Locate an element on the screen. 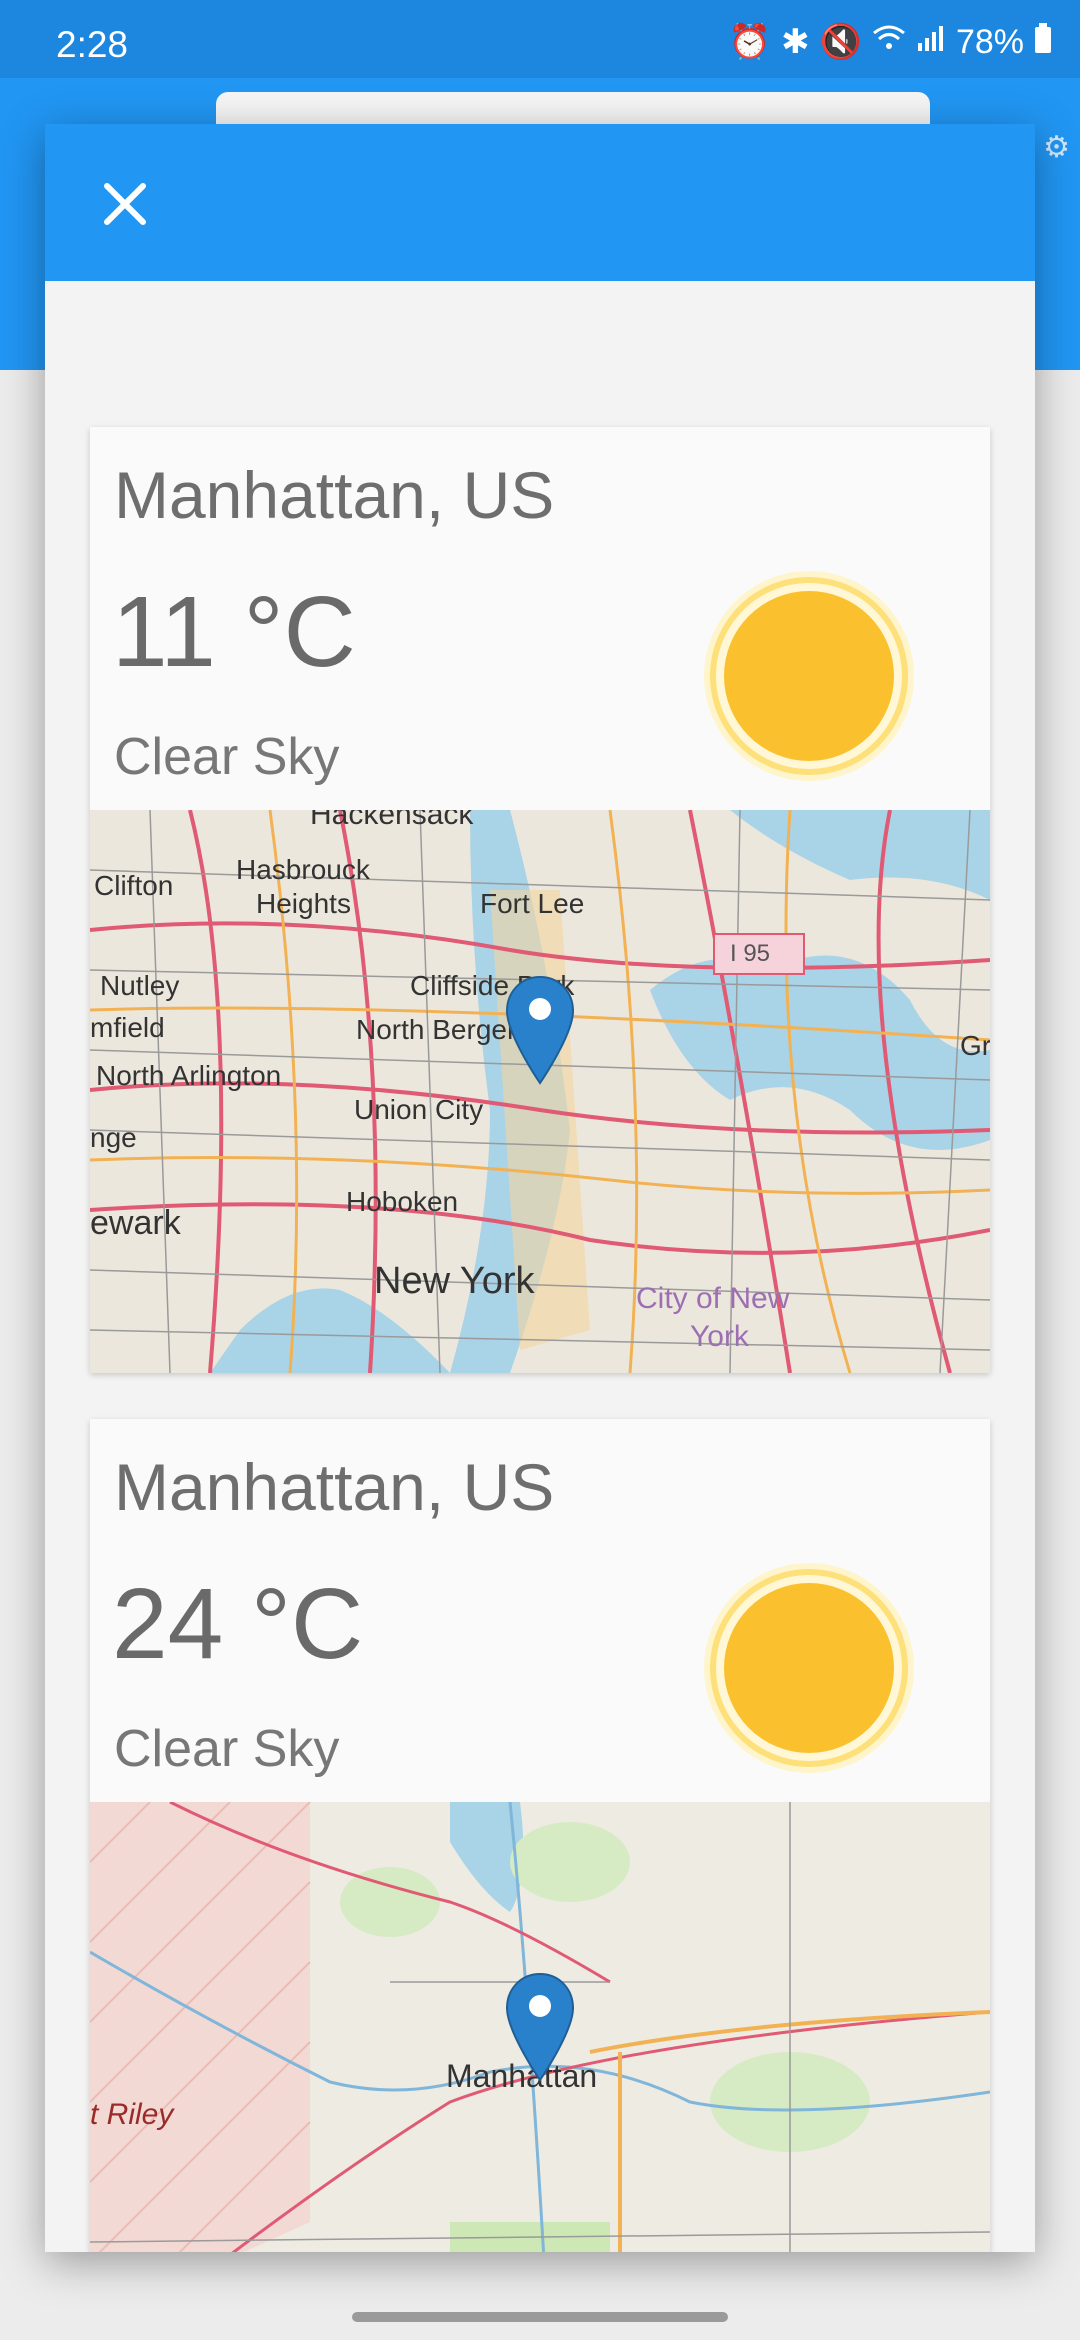 The width and height of the screenshot is (1080, 2340). map-label: City of New is located at coordinates (713, 1298).